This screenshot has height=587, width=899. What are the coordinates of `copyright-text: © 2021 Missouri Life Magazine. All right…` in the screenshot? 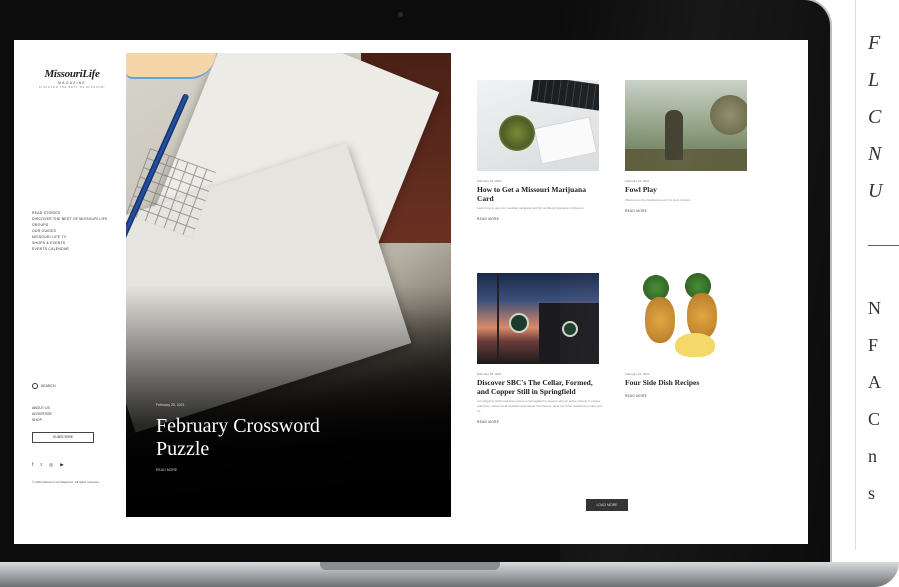 It's located at (66, 482).